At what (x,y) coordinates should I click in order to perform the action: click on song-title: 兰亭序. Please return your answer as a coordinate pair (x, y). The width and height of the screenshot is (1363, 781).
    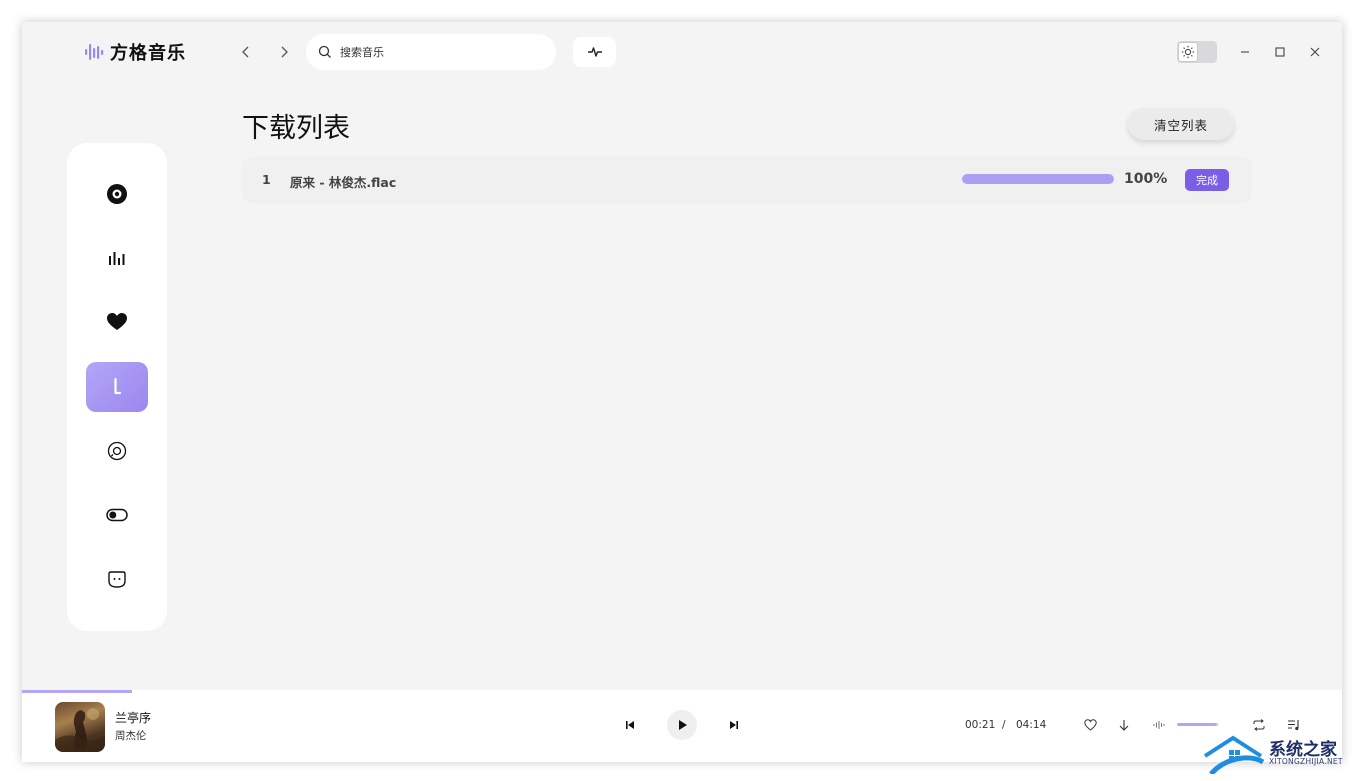
    Looking at the image, I should click on (133, 717).